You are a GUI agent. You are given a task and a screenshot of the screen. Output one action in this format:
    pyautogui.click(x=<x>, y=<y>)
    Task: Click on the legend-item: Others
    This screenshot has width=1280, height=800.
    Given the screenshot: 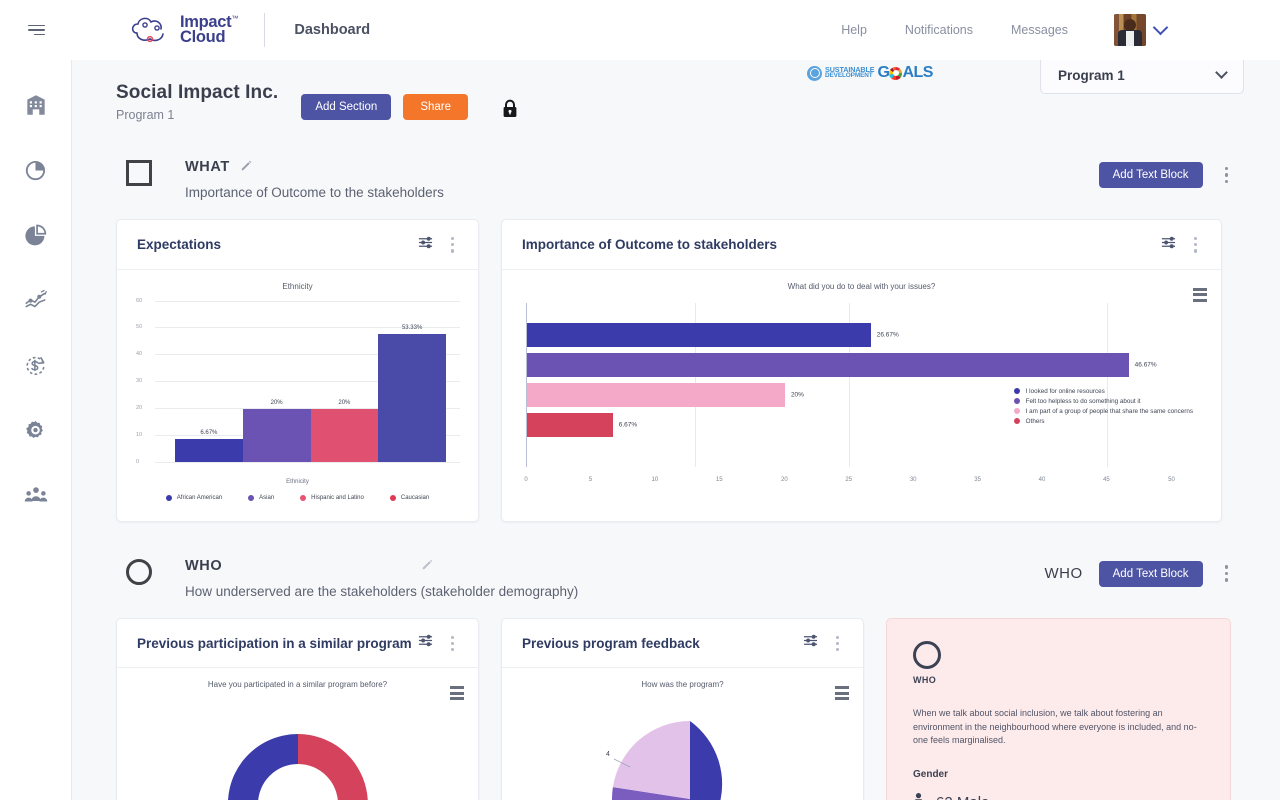 What is the action you would take?
    pyautogui.click(x=1103, y=421)
    